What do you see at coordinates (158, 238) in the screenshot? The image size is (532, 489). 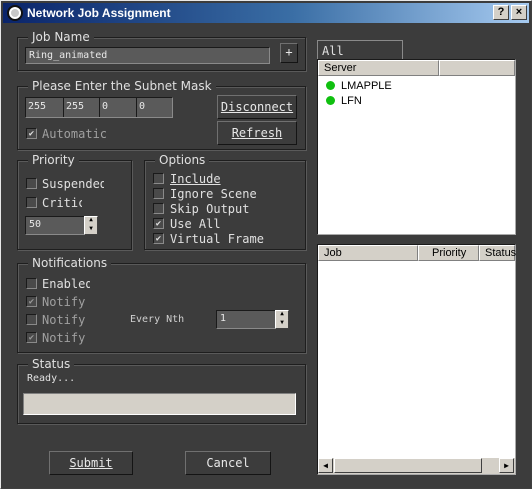 I see `virtual-frame-checkbox` at bounding box center [158, 238].